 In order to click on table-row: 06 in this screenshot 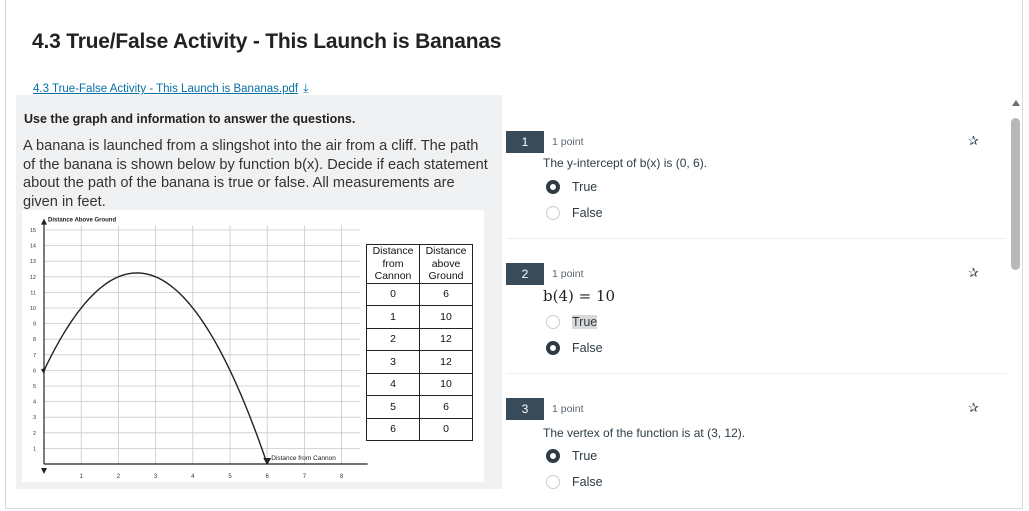, I will do `click(419, 294)`.